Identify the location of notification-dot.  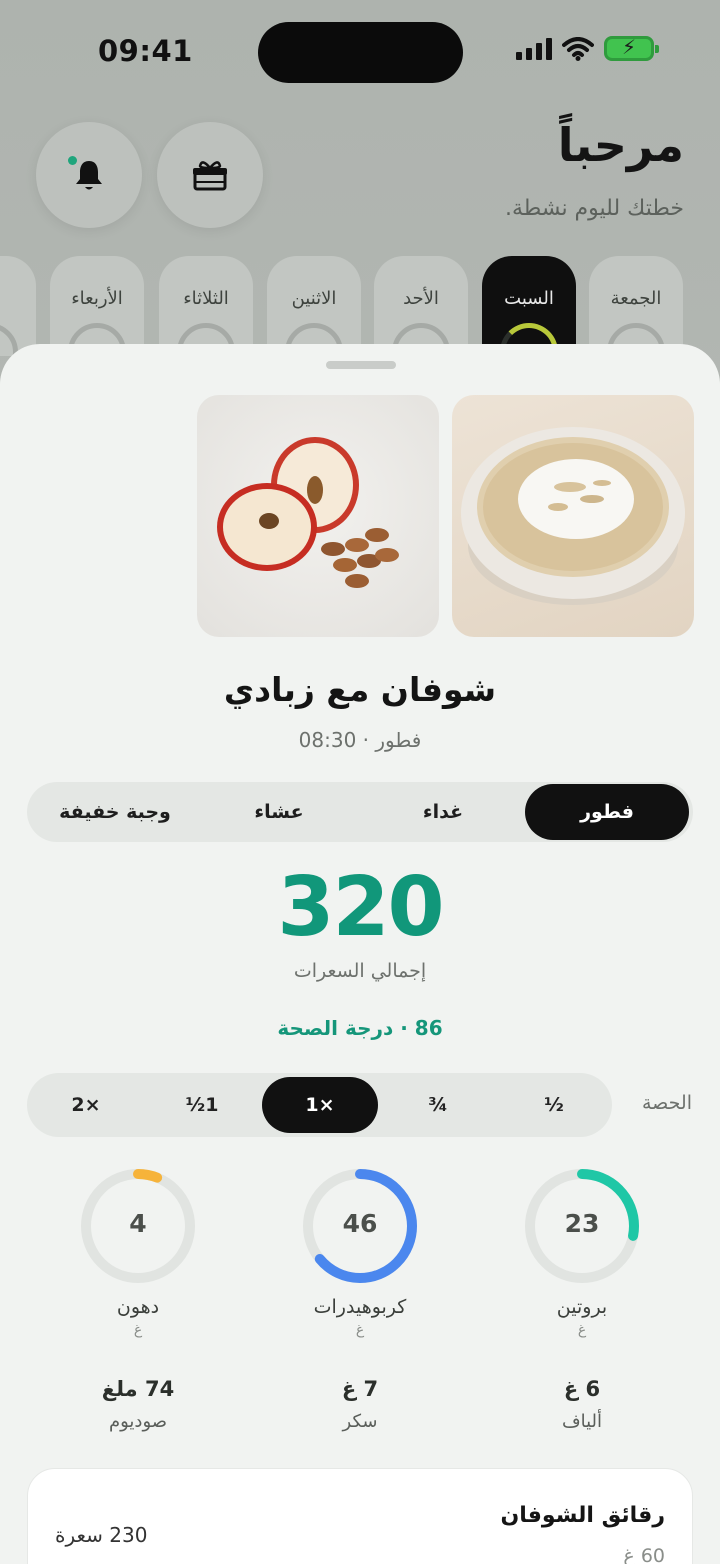
(72, 160).